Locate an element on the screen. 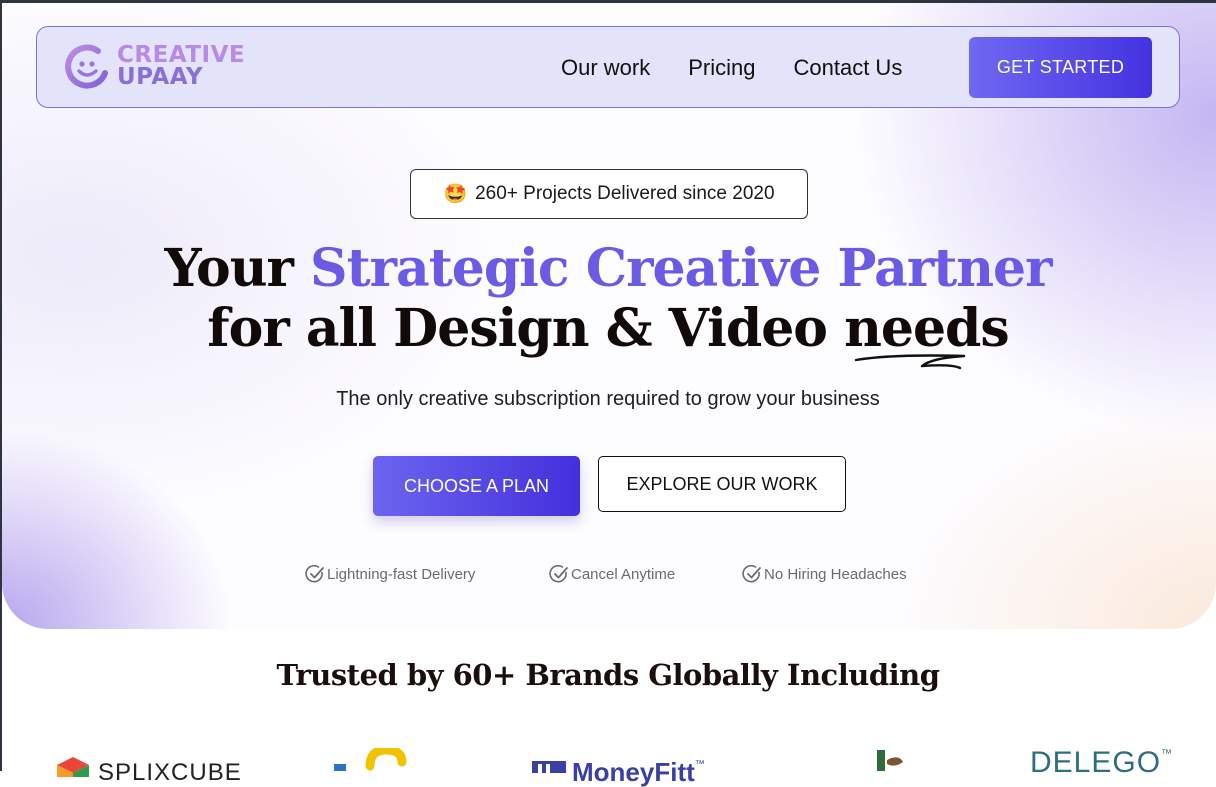 This screenshot has width=1216, height=787. brand-name: DELEGO is located at coordinates (1096, 762).